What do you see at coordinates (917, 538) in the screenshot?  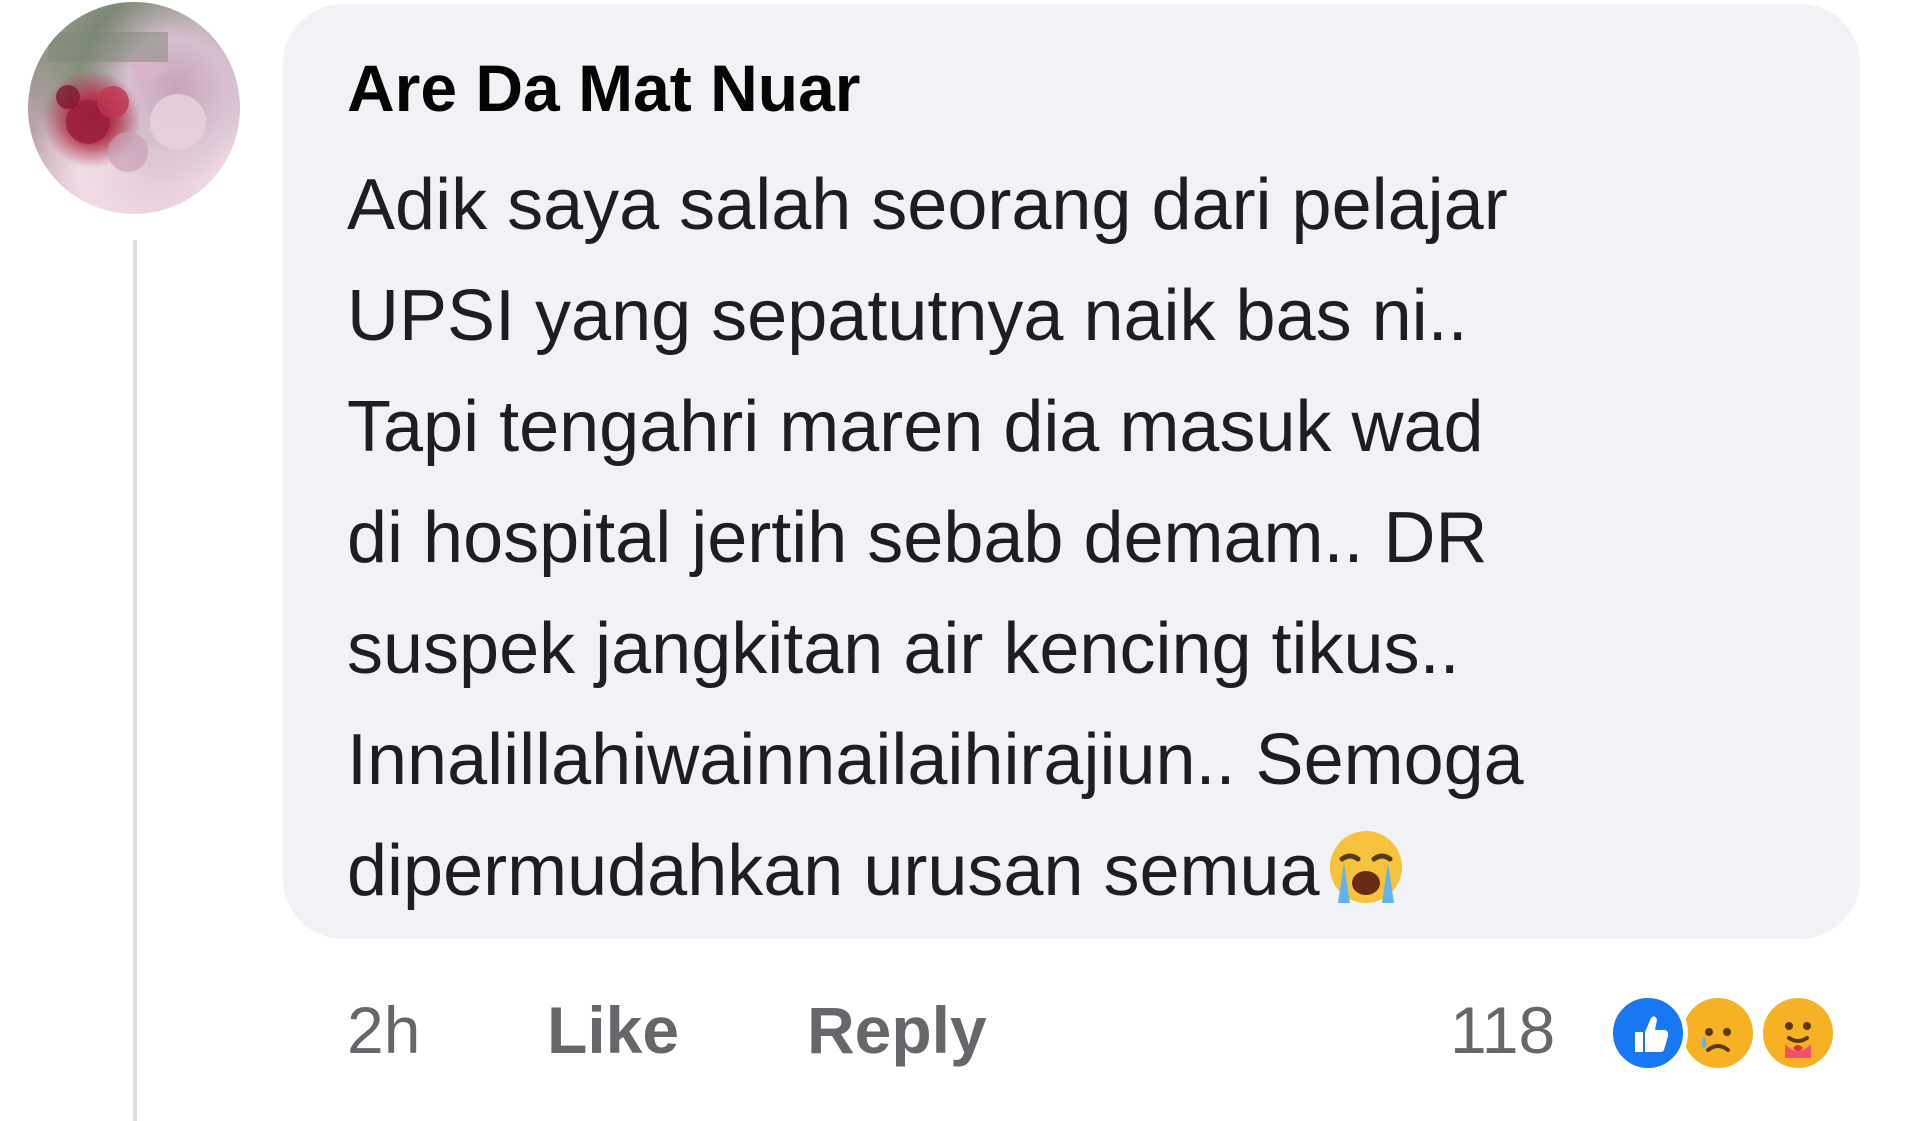 I see `comment-line: di hospital jertih sebab demam.. DR` at bounding box center [917, 538].